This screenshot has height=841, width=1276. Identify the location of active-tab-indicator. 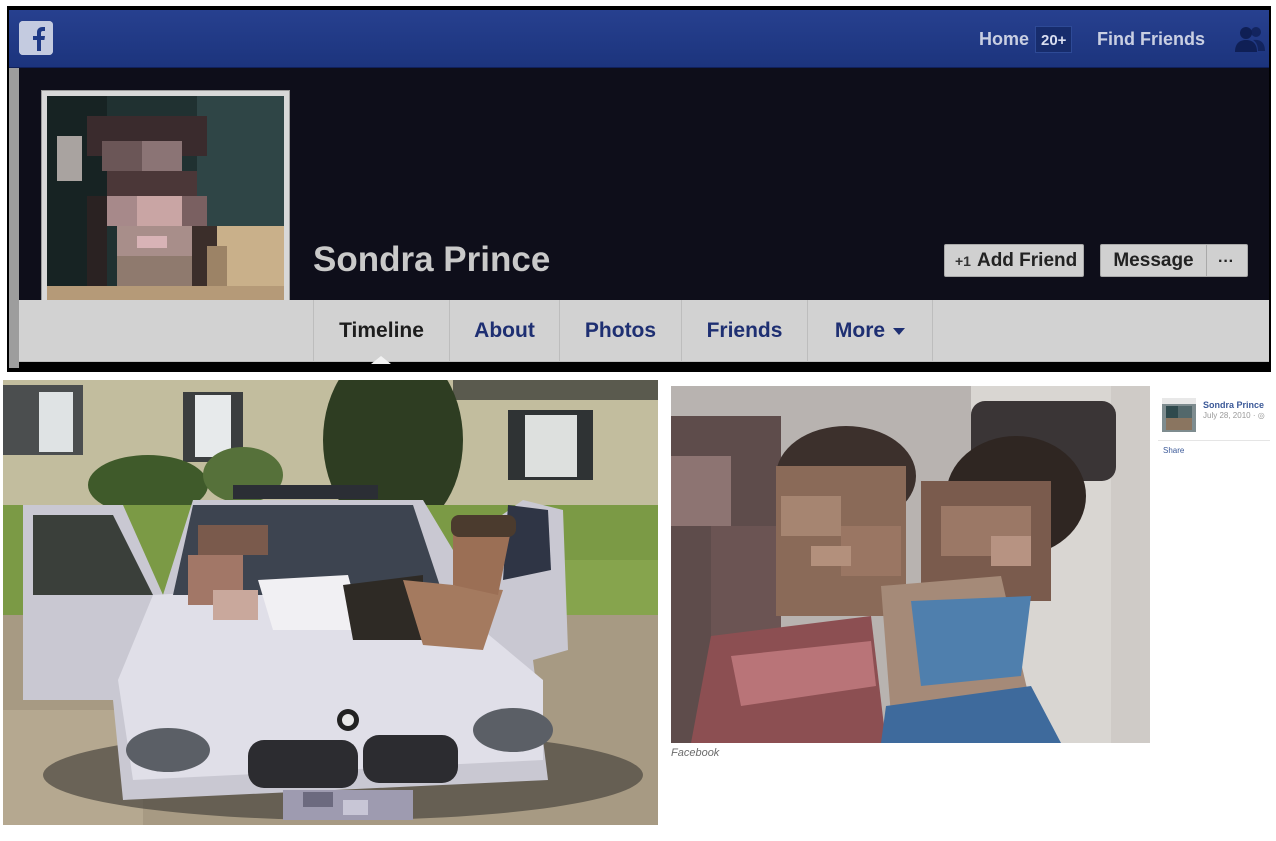
(381, 360).